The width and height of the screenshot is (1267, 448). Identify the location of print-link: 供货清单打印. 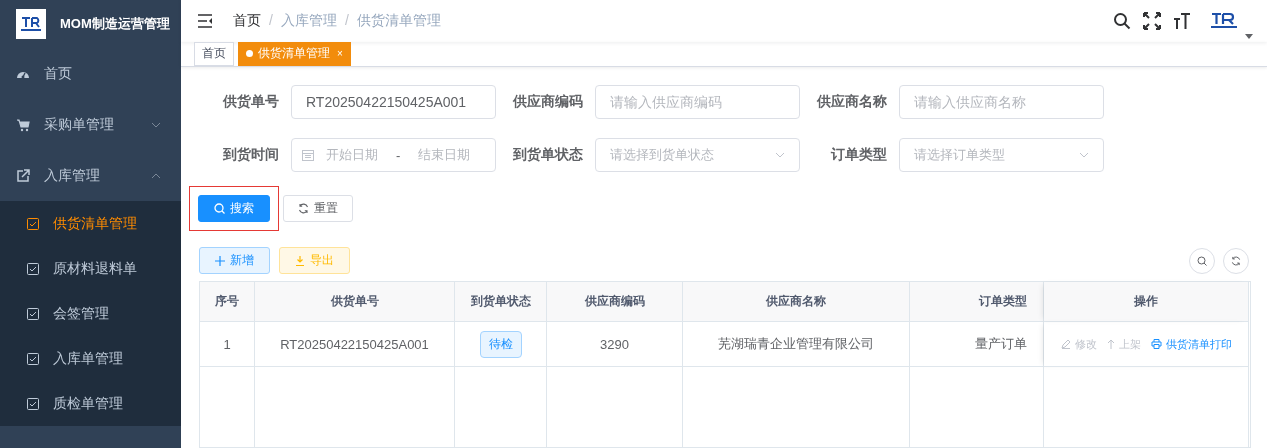
(1191, 344).